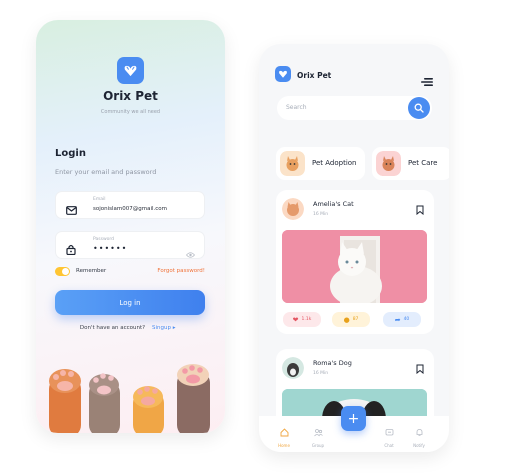 The width and height of the screenshot is (525, 475). Describe the element at coordinates (296, 107) in the screenshot. I see `search-placeholder: Search` at that location.